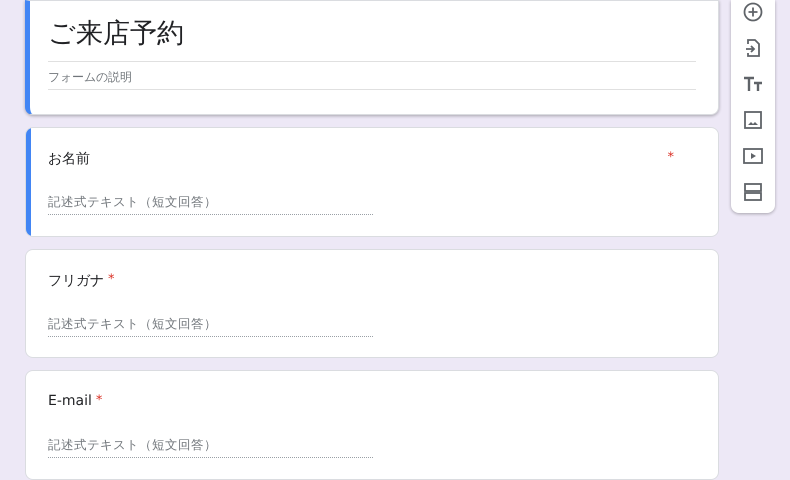 The height and width of the screenshot is (480, 790). I want to click on section-icon, so click(753, 192).